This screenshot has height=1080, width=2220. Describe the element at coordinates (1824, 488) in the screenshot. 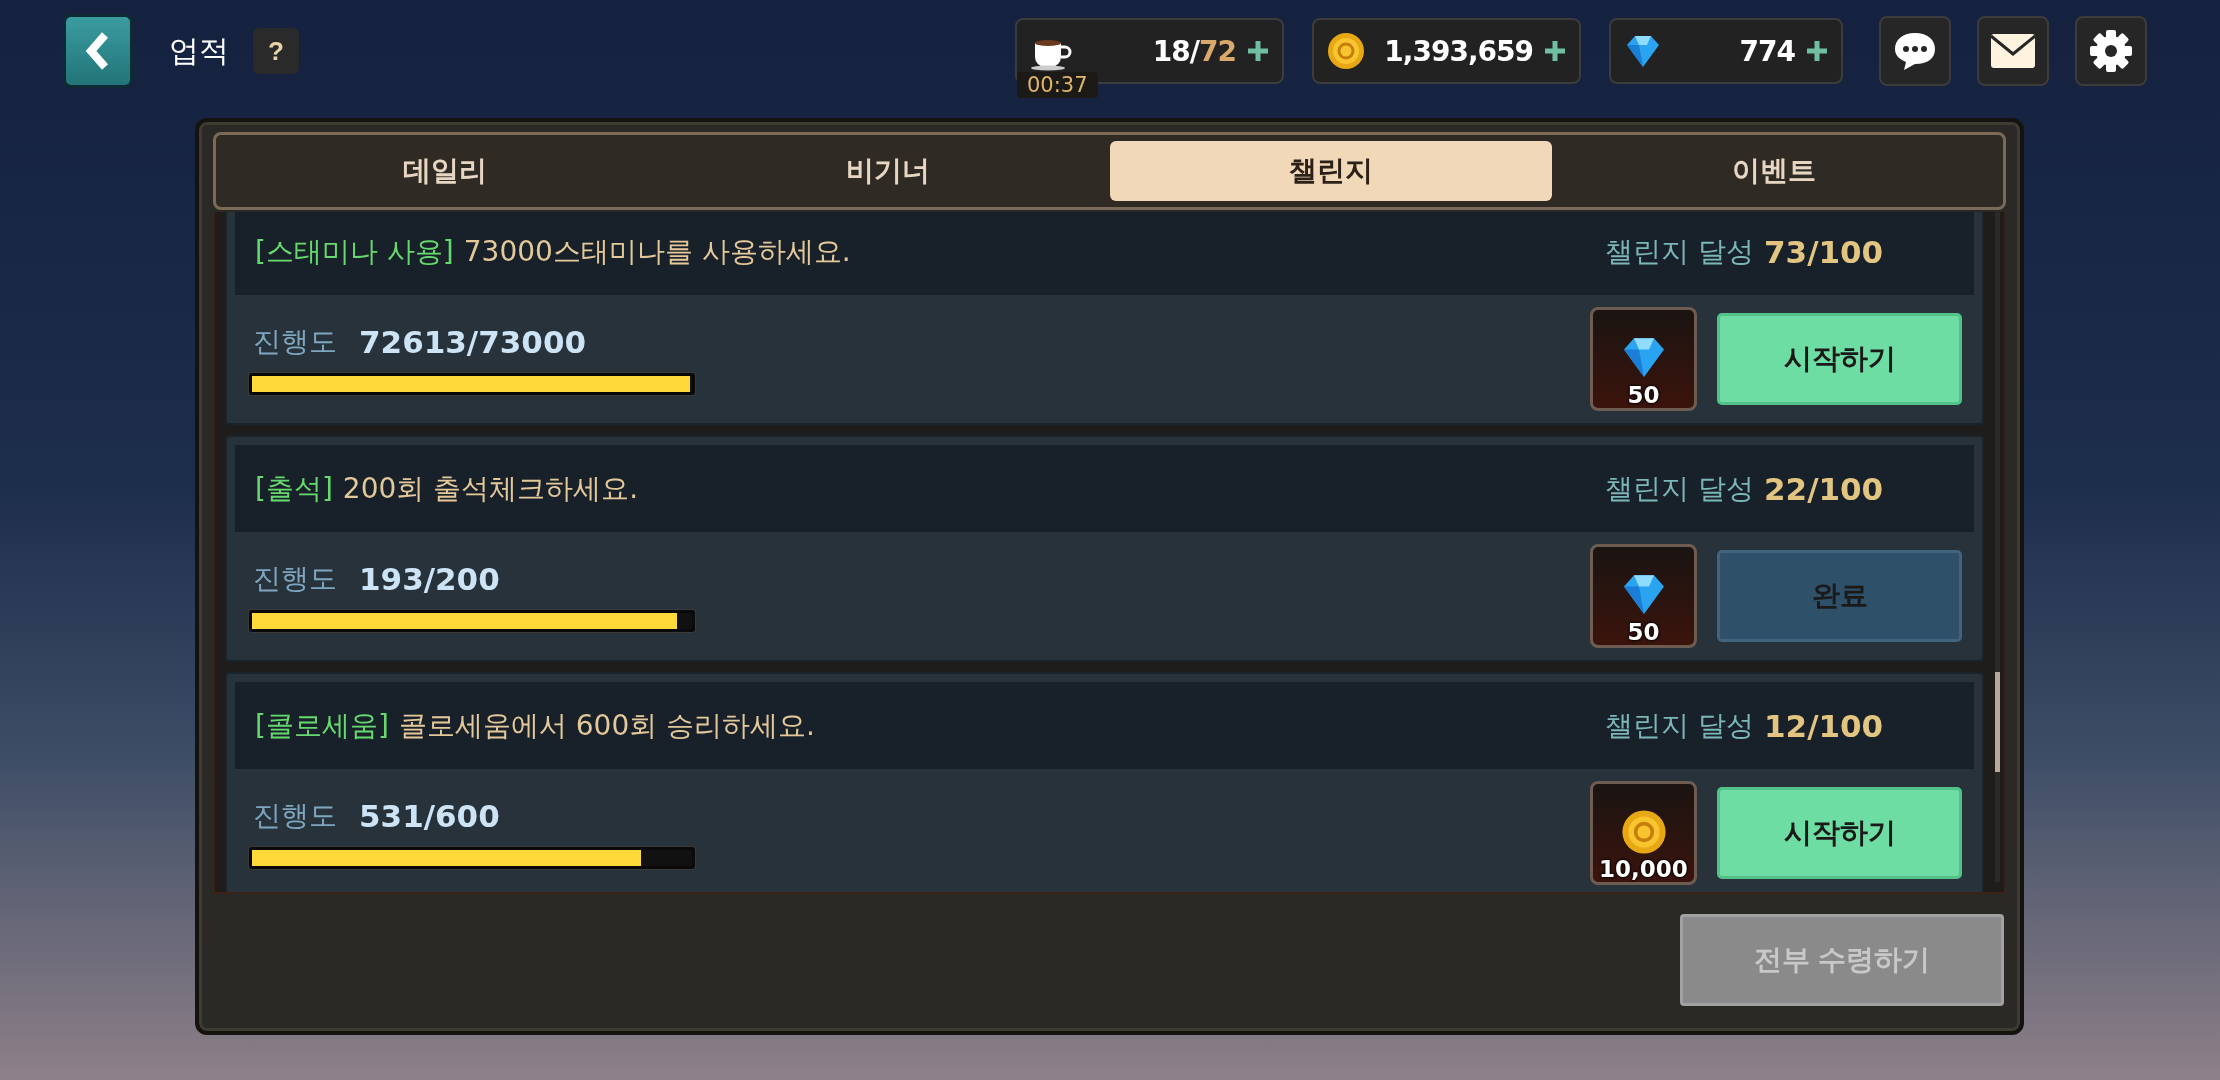

I see `achievement-count: 22/100` at that location.